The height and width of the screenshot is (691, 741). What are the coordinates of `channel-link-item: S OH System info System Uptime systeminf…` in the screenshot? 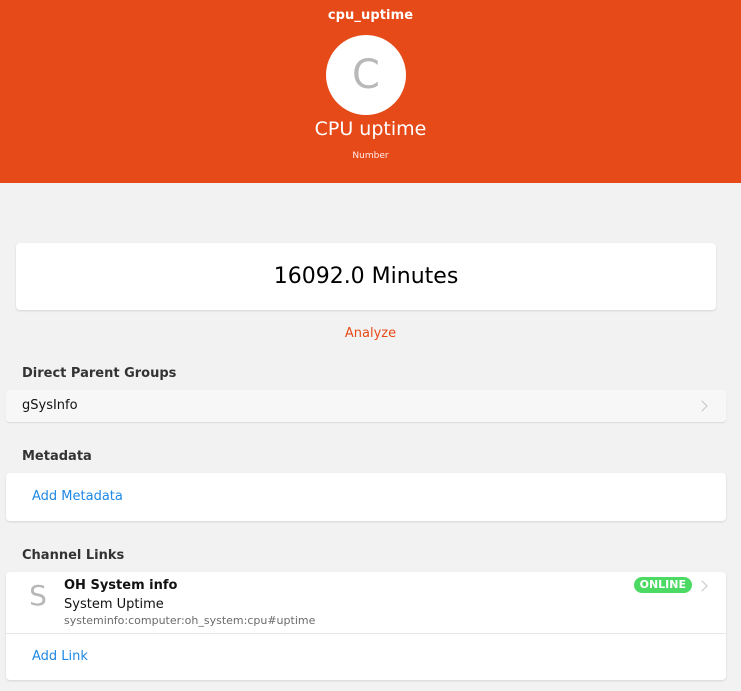 It's located at (366, 603).